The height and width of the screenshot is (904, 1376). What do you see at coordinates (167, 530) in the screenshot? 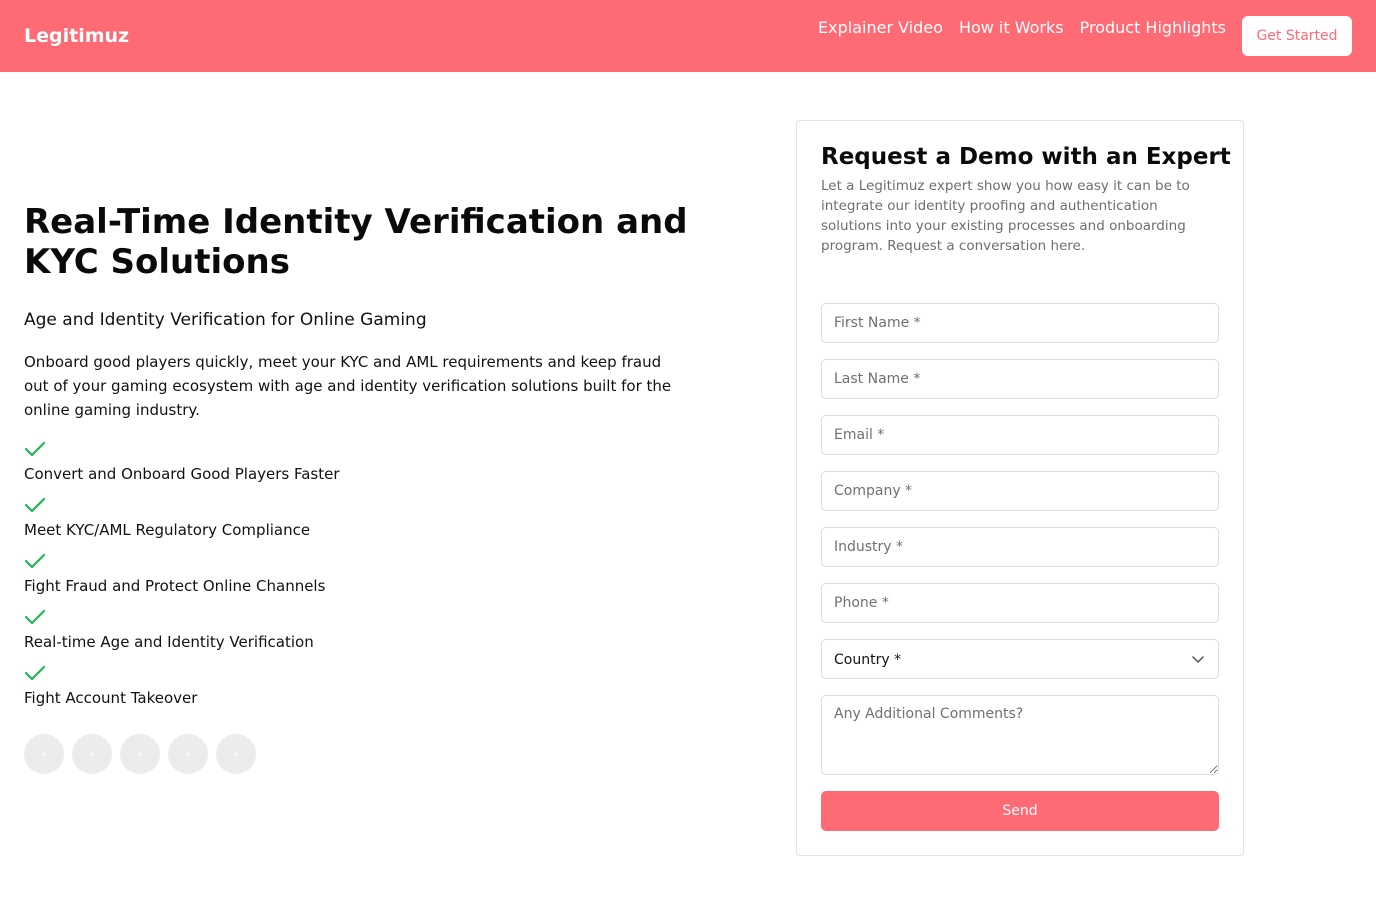
I see `feature-text: Meet KYC/AML Regulatory Compliance` at bounding box center [167, 530].